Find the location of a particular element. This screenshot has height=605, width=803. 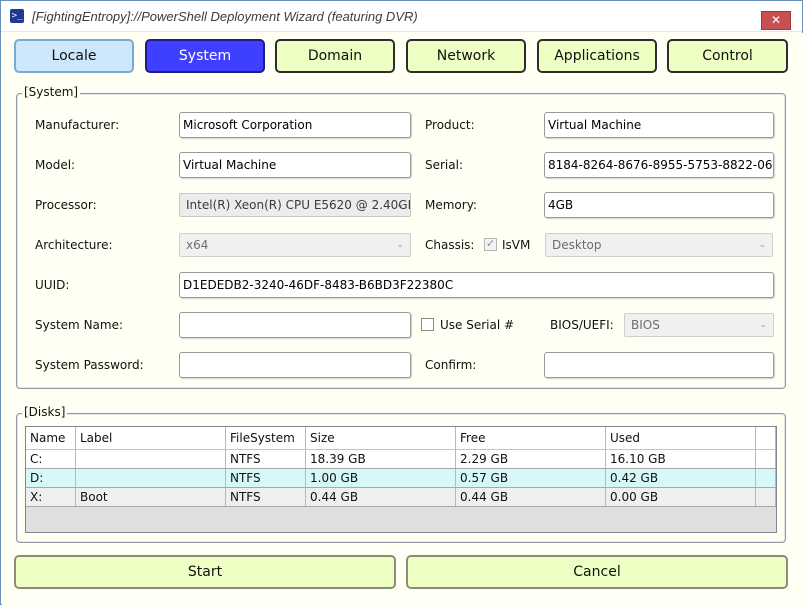

serial-label: Serial: is located at coordinates (444, 165).